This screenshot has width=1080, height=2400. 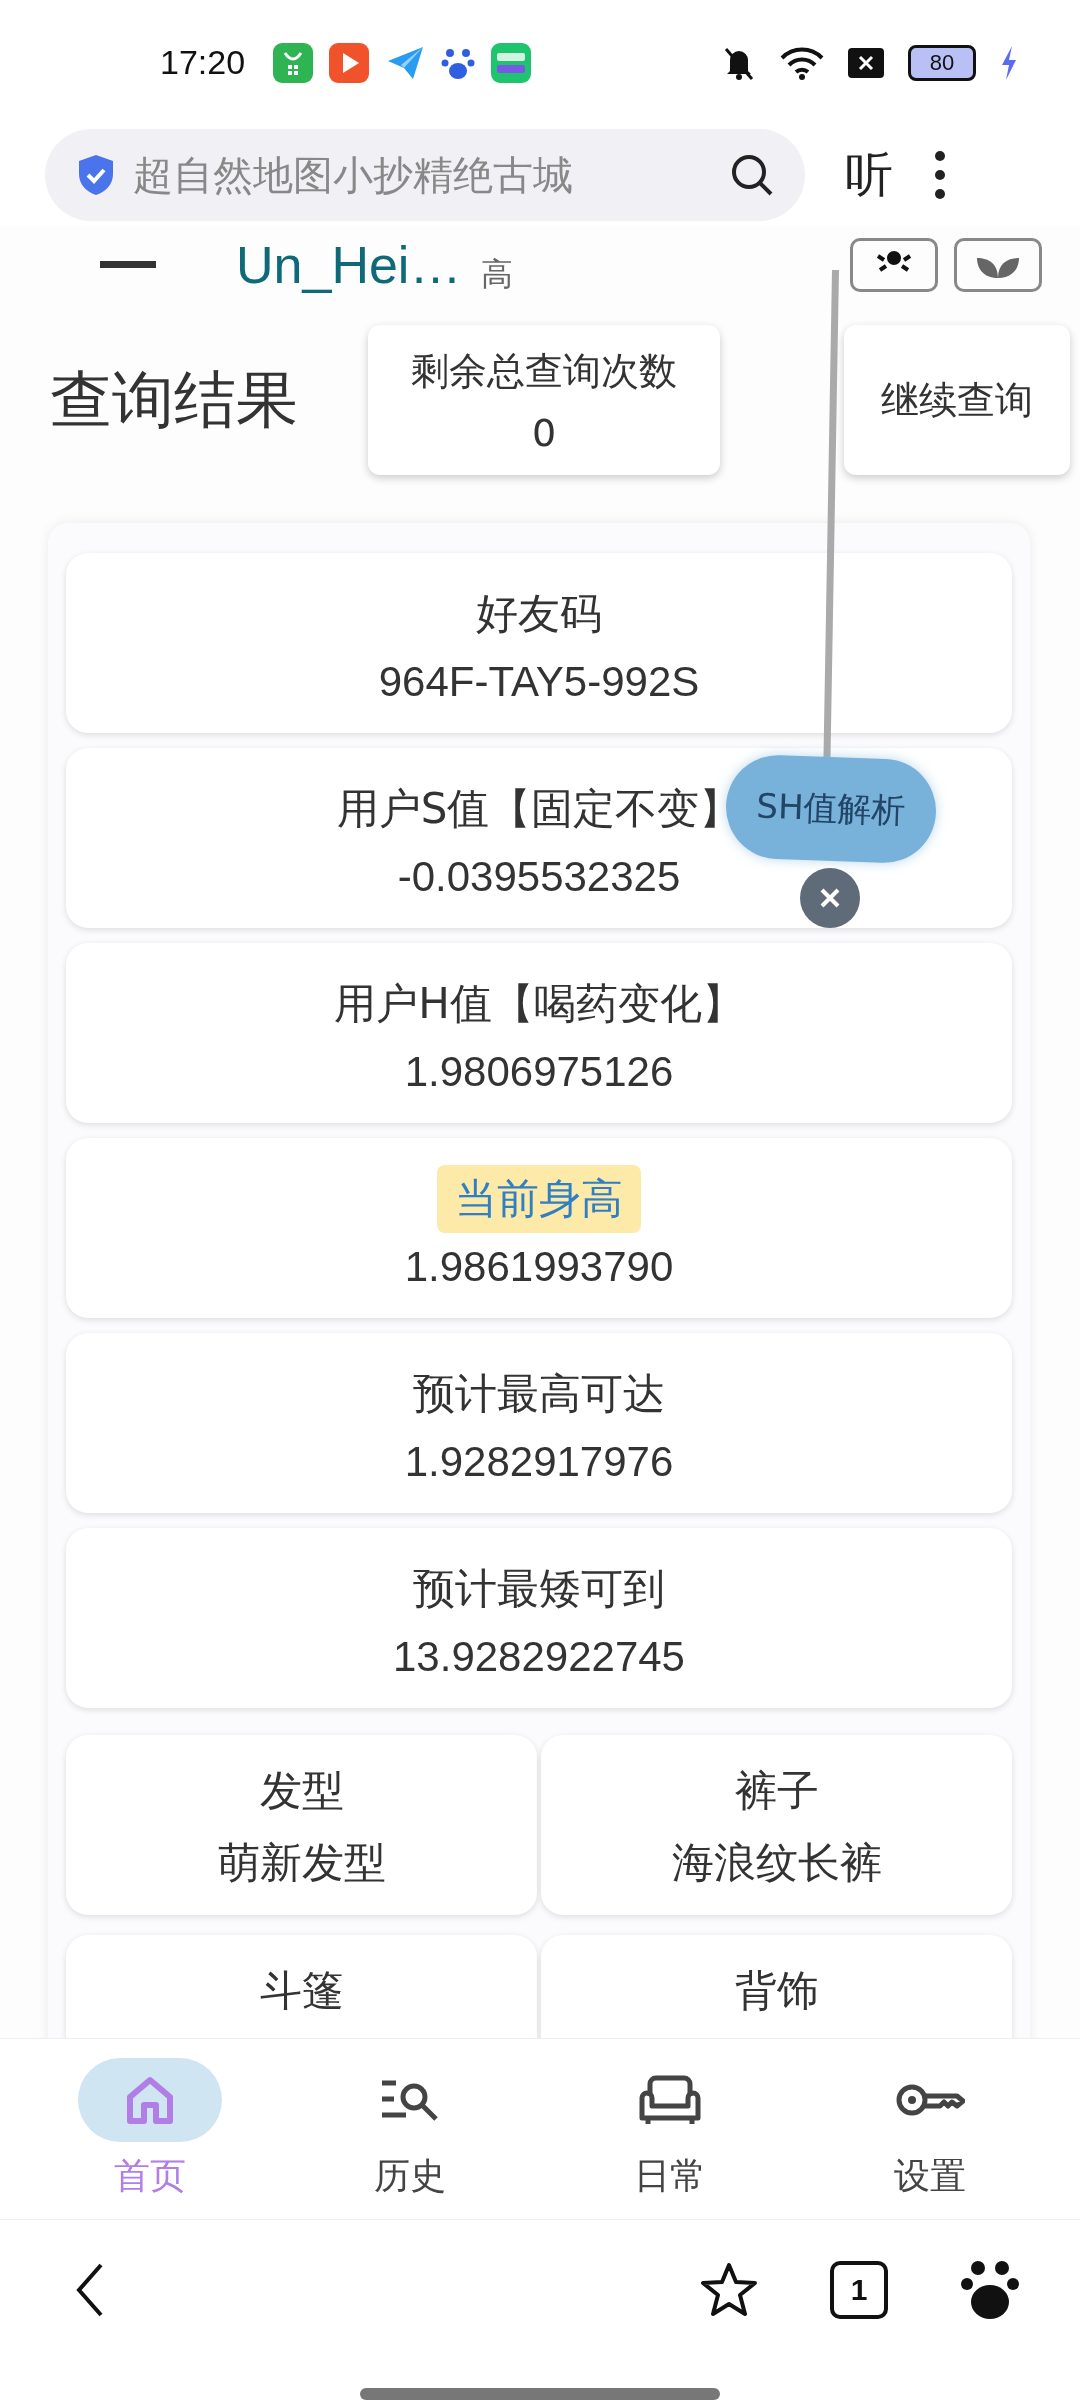 What do you see at coordinates (539, 1004) in the screenshot?
I see `result-label: 用户H值【喝药变化】` at bounding box center [539, 1004].